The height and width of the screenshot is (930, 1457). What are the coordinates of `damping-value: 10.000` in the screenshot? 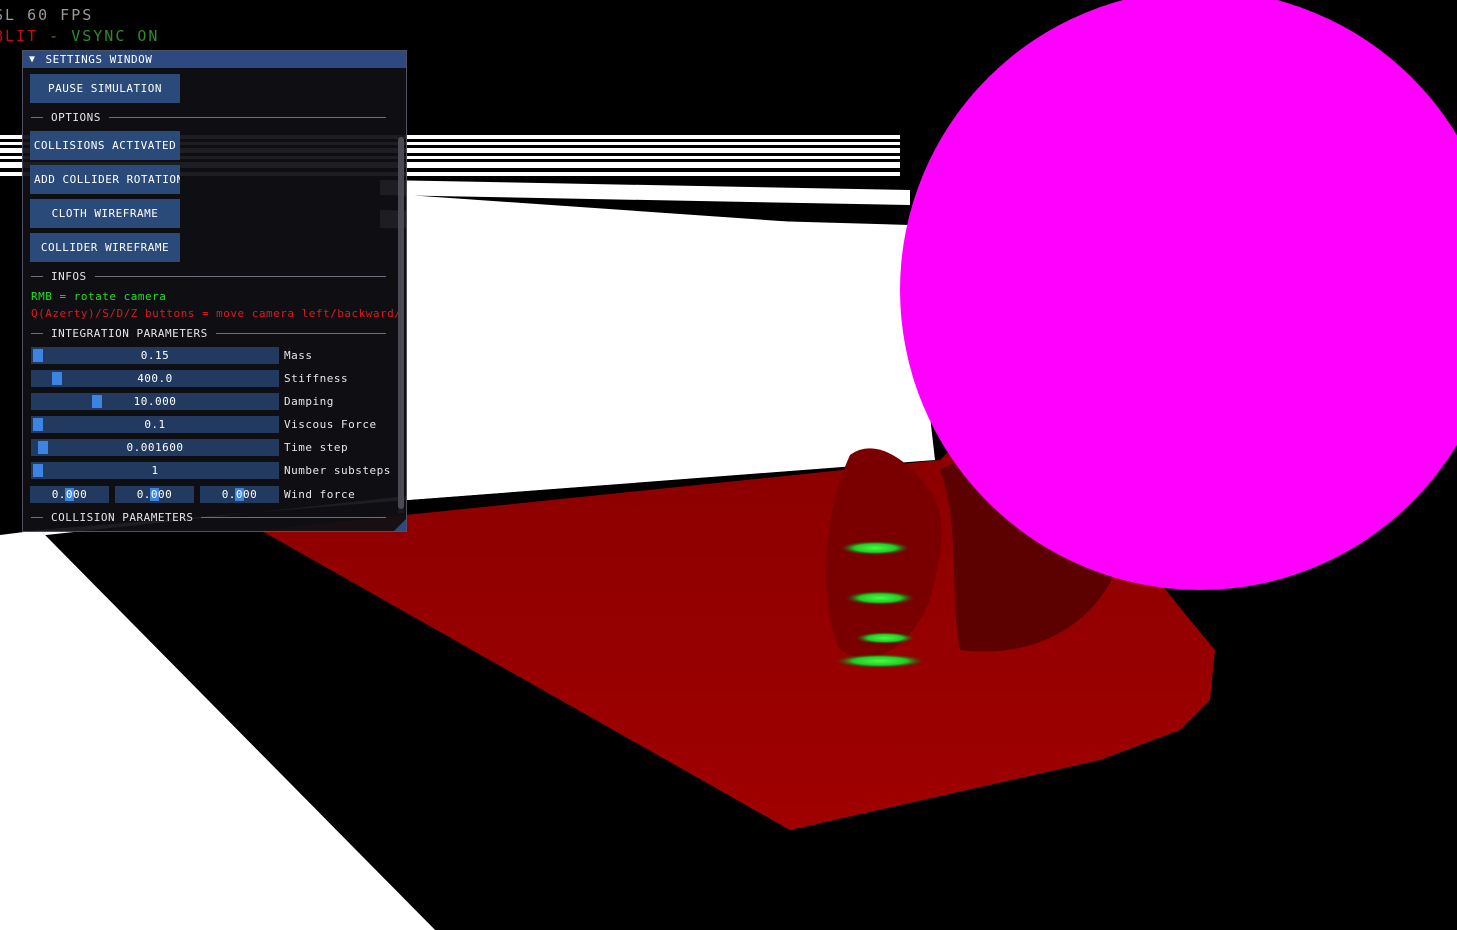 It's located at (155, 401).